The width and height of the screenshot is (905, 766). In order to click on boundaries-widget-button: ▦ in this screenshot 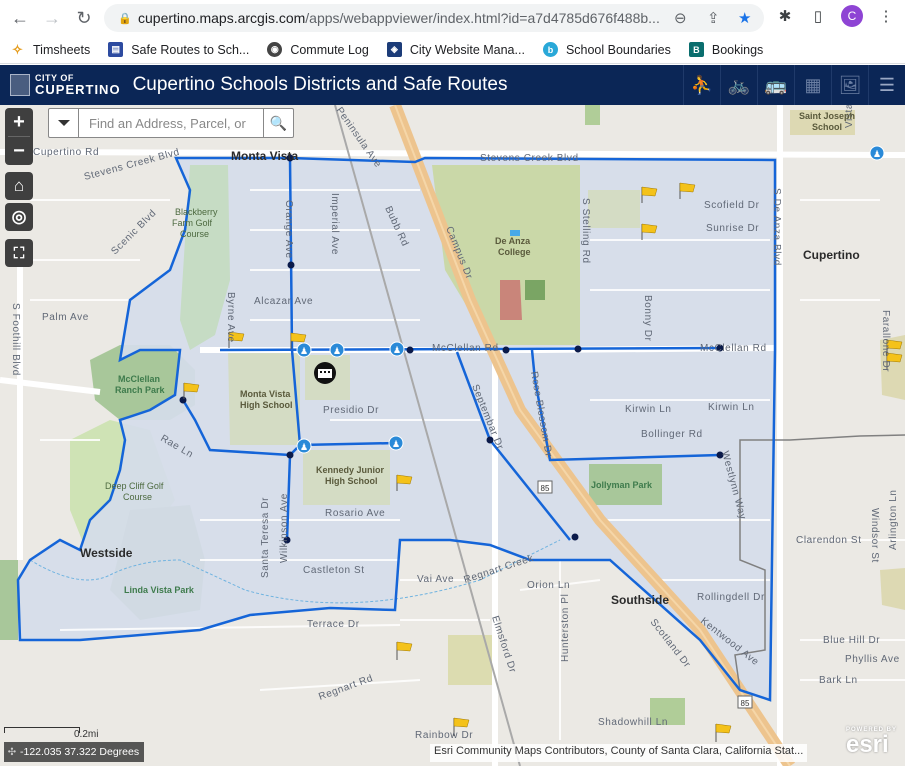, I will do `click(812, 85)`.